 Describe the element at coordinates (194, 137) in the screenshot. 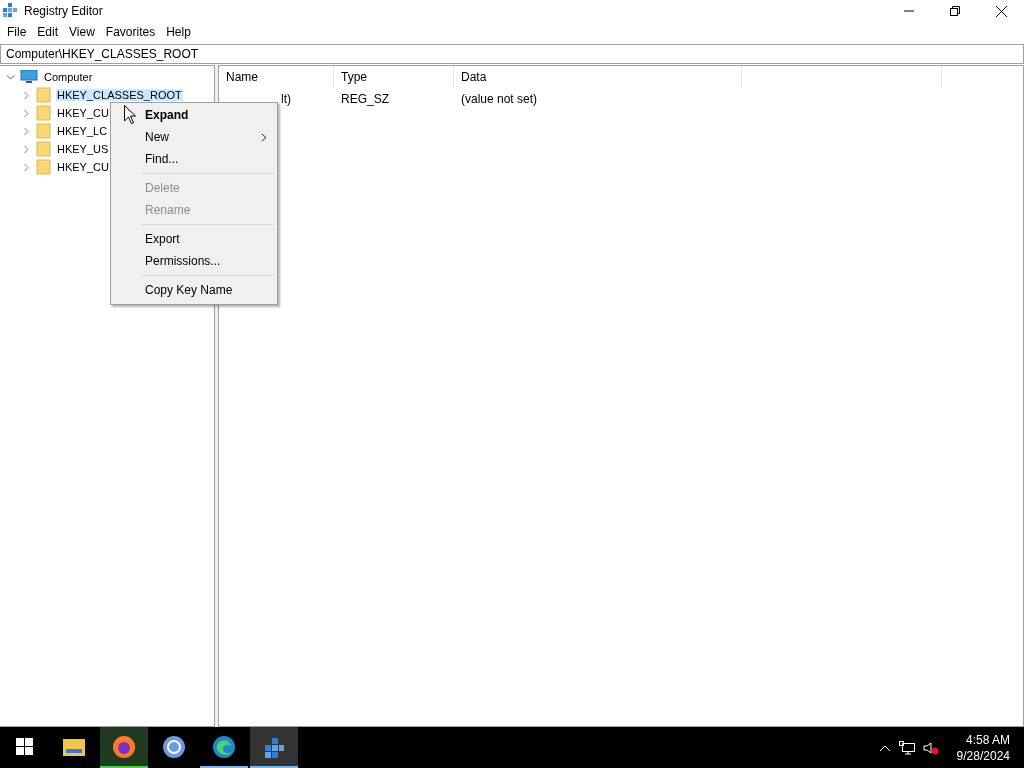

I see `menu-item: New` at that location.